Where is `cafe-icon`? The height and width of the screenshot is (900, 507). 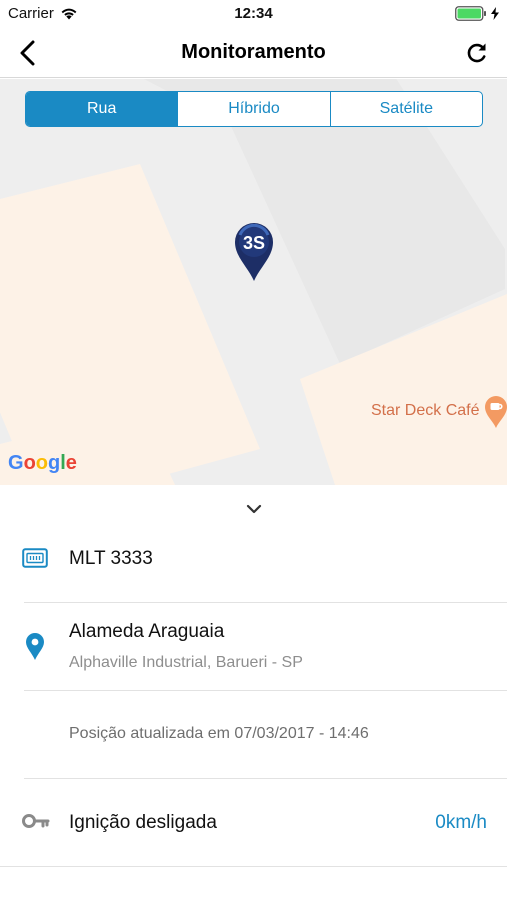
cafe-icon is located at coordinates (495, 412).